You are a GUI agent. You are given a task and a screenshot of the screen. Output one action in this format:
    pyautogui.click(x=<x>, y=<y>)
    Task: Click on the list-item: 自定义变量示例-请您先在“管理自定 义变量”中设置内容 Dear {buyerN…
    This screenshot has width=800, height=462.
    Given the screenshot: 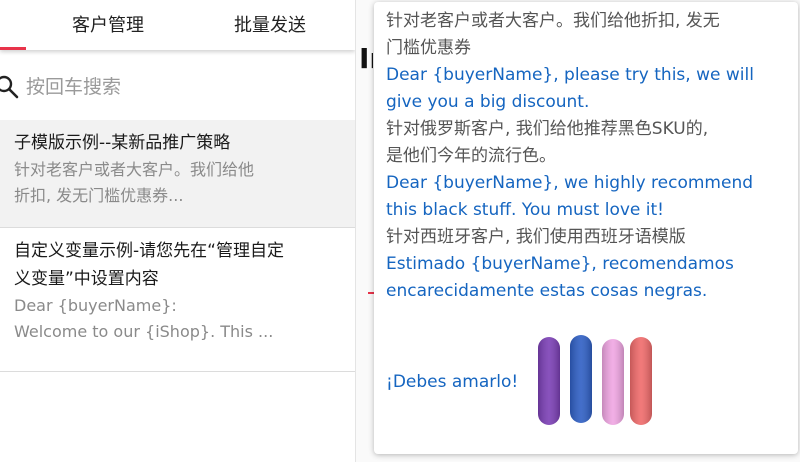 What is the action you would take?
    pyautogui.click(x=177, y=300)
    